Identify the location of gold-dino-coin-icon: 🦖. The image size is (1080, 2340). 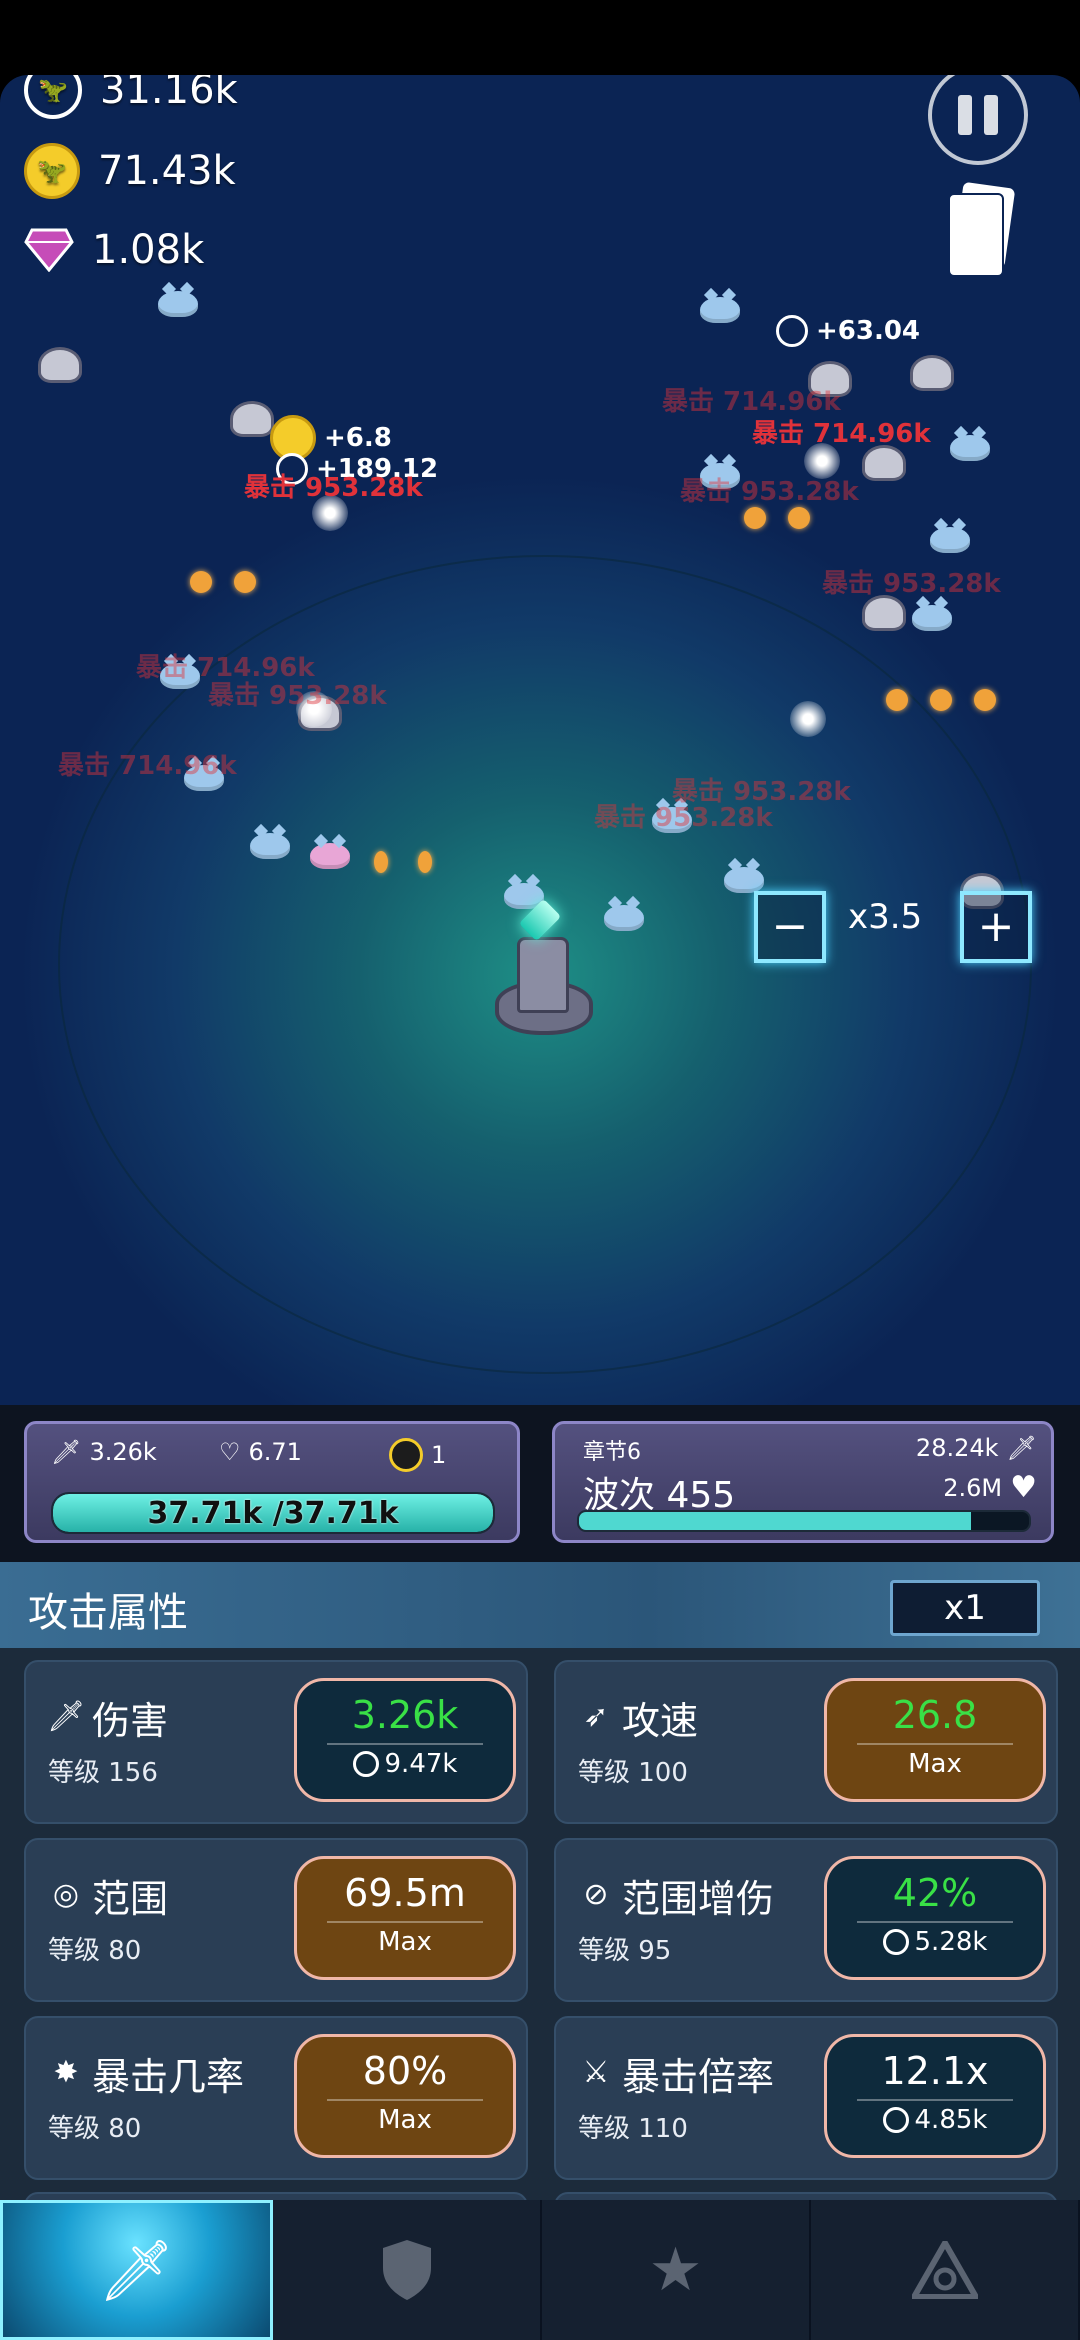
(52, 171).